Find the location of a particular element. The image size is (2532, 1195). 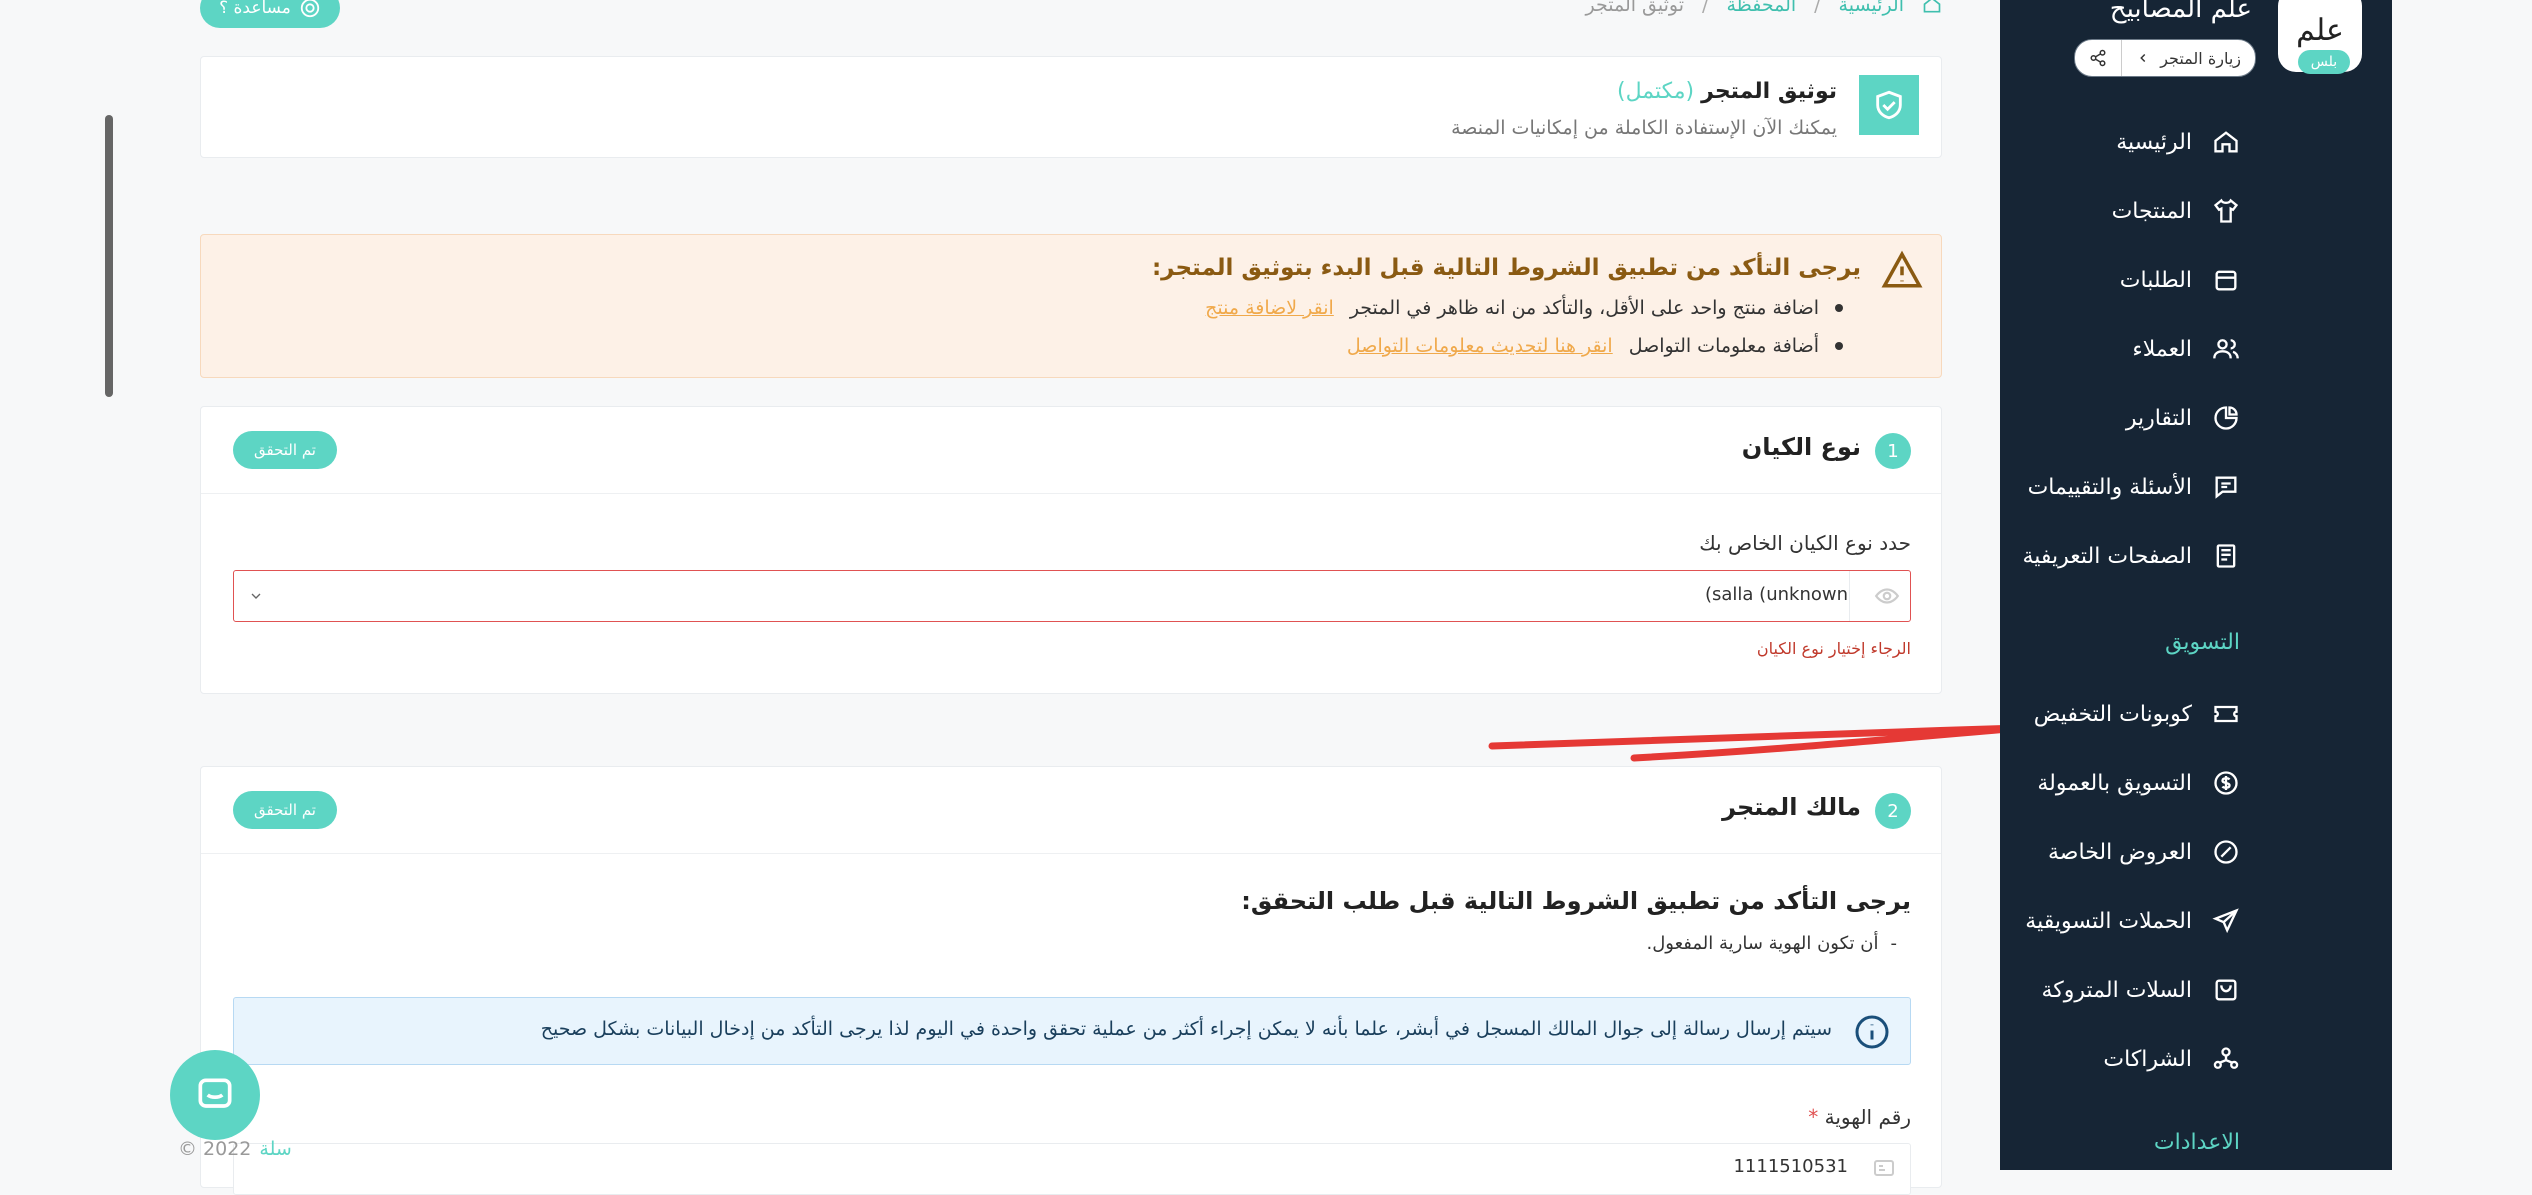

page-edge is located at coordinates (2462, 585).